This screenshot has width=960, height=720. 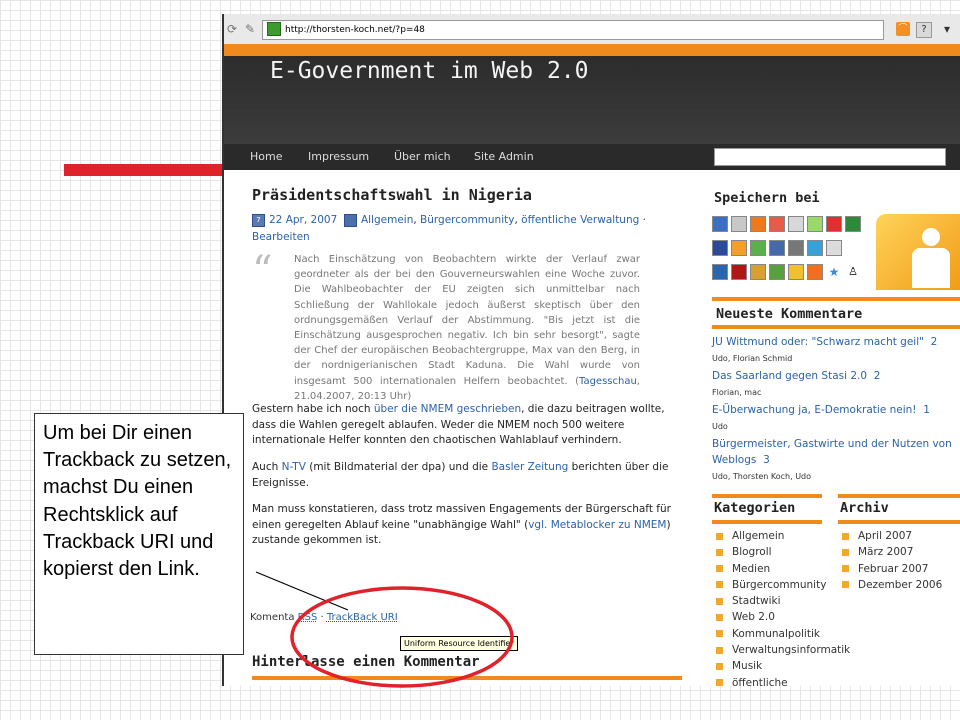 I want to click on callout-pointer-line, so click(x=302, y=591).